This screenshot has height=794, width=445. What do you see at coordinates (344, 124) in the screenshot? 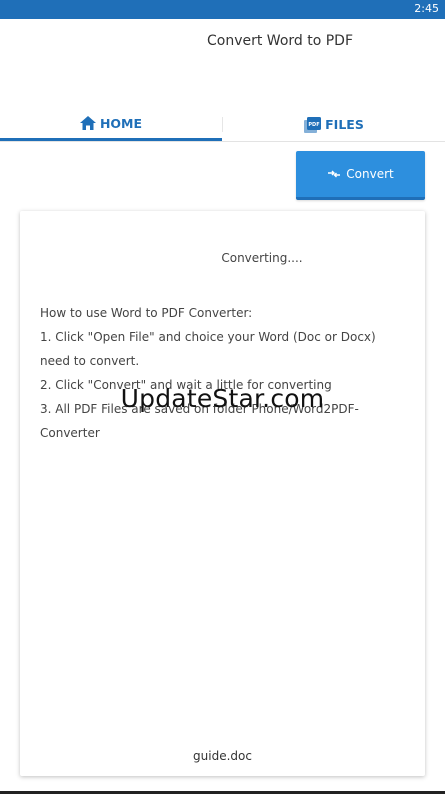
I see `tab-files-label: FILES` at bounding box center [344, 124].